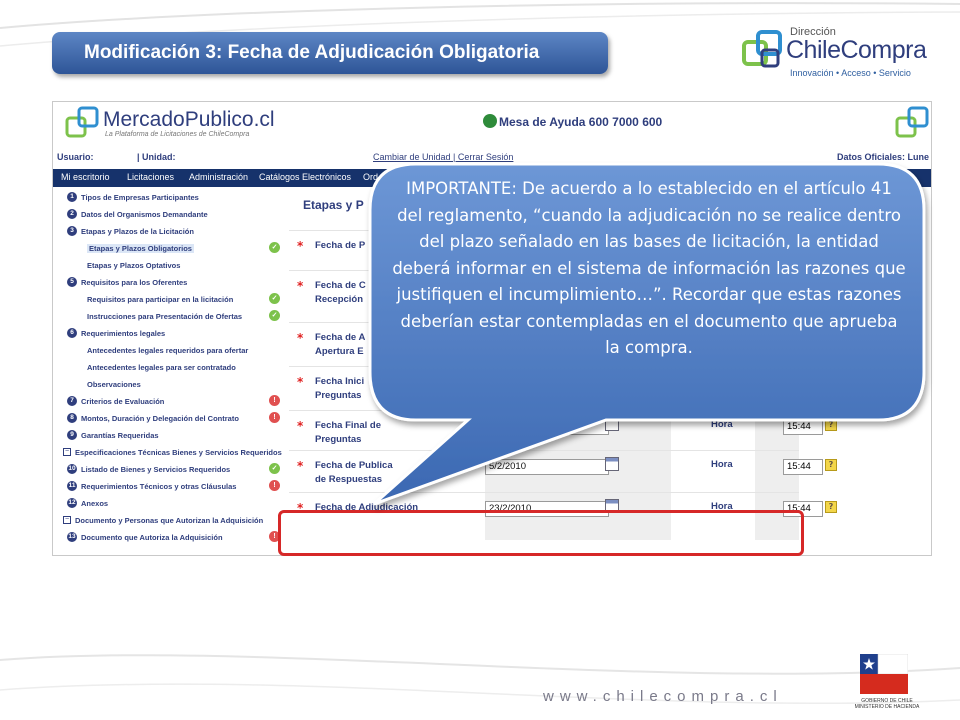 The image size is (960, 720). Describe the element at coordinates (172, 232) in the screenshot. I see `sidebar-item: 3 Etapas y Plazos de la Licitación` at that location.